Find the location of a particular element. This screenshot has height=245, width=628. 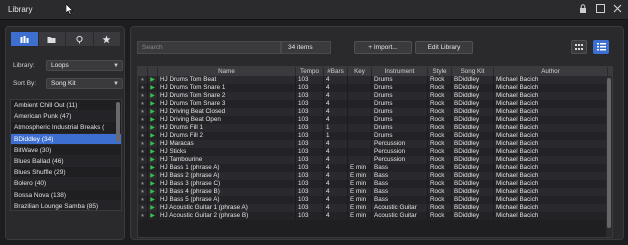

kit-list-scrollbar is located at coordinates (118, 122).